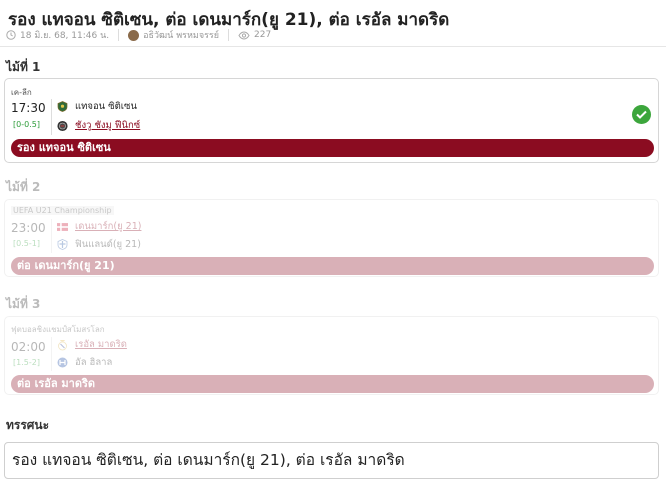 The image size is (666, 486). I want to click on pick-selection: ต่อ เรอัล มาดริด, so click(332, 384).